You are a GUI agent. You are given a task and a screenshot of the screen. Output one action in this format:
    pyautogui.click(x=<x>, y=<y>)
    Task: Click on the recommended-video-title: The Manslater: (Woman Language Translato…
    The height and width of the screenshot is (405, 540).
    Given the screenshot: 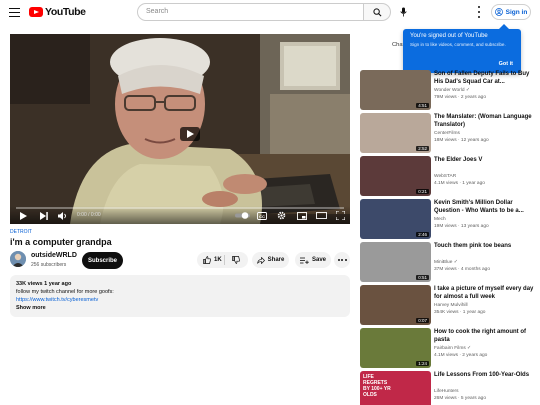 What is the action you would take?
    pyautogui.click(x=484, y=121)
    